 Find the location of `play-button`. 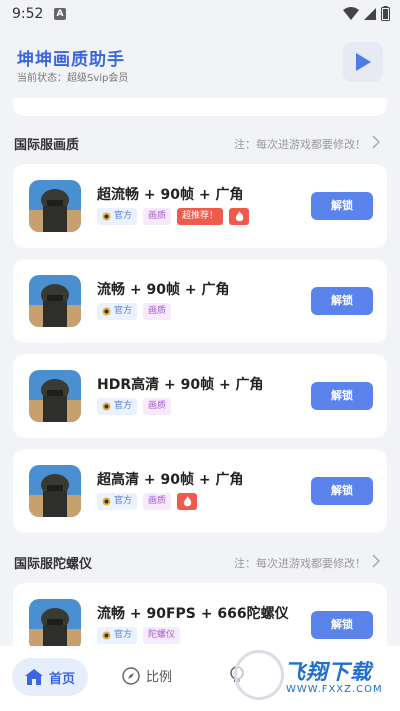

play-button is located at coordinates (363, 62).